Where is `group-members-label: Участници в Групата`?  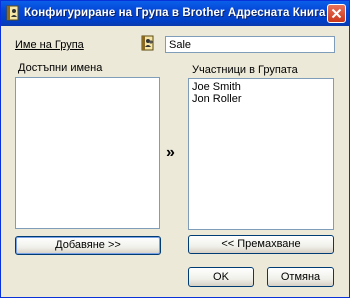 group-members-label: Участници в Групата is located at coordinates (245, 70).